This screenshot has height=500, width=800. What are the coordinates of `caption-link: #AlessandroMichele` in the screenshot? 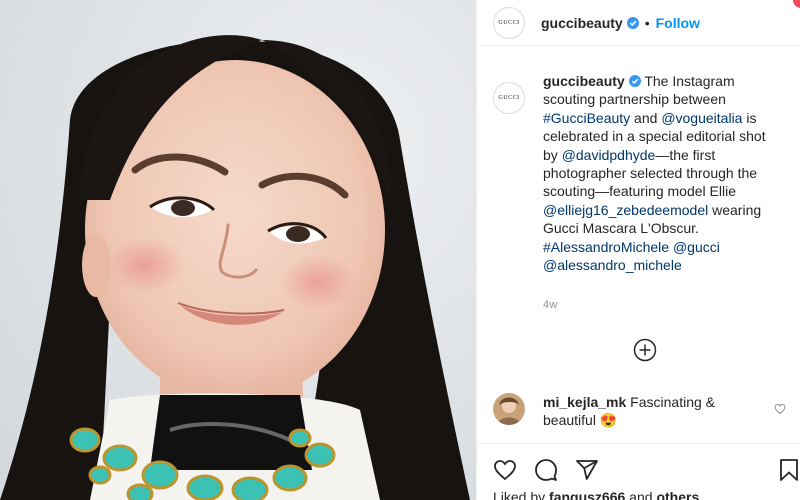 It's located at (606, 247).